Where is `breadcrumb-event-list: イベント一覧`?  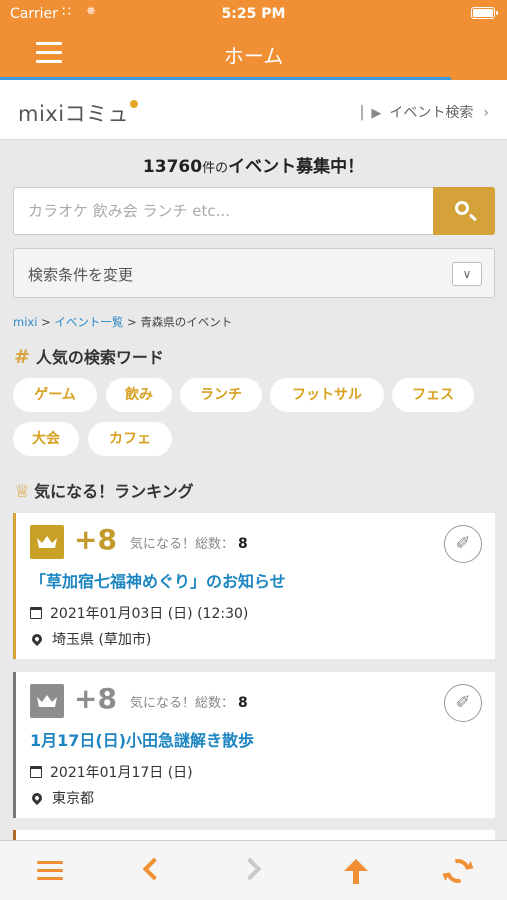 breadcrumb-event-list: イベント一覧 is located at coordinates (88, 322).